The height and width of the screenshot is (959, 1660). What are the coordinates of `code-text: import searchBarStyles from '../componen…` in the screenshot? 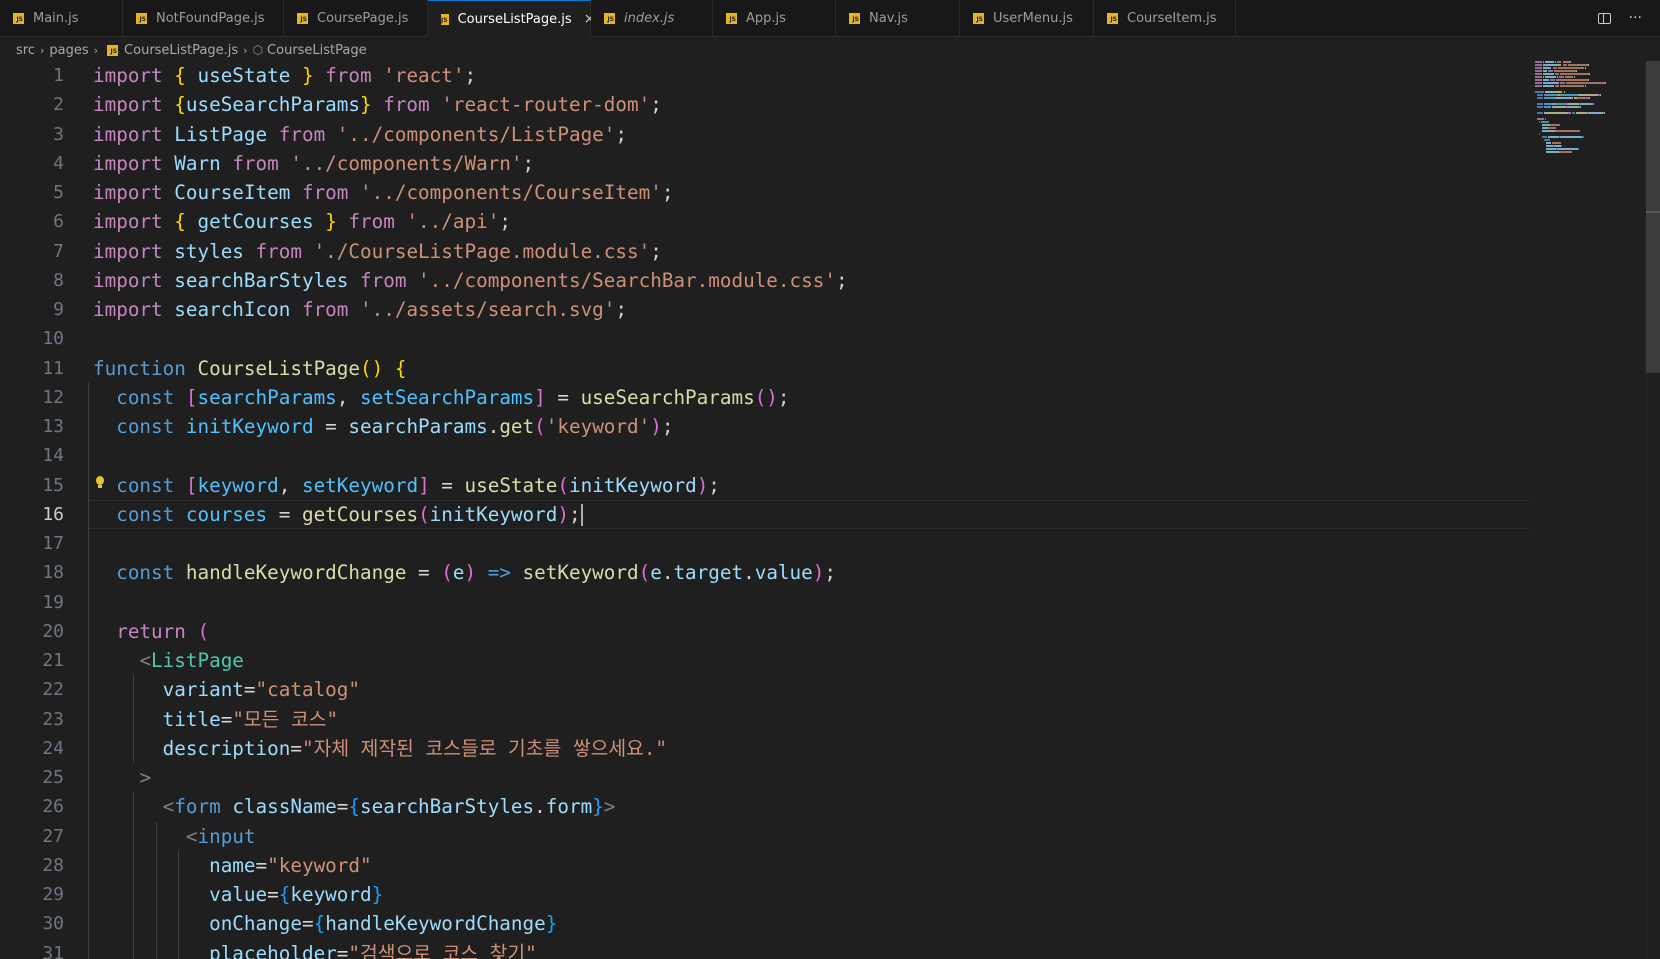 It's located at (470, 280).